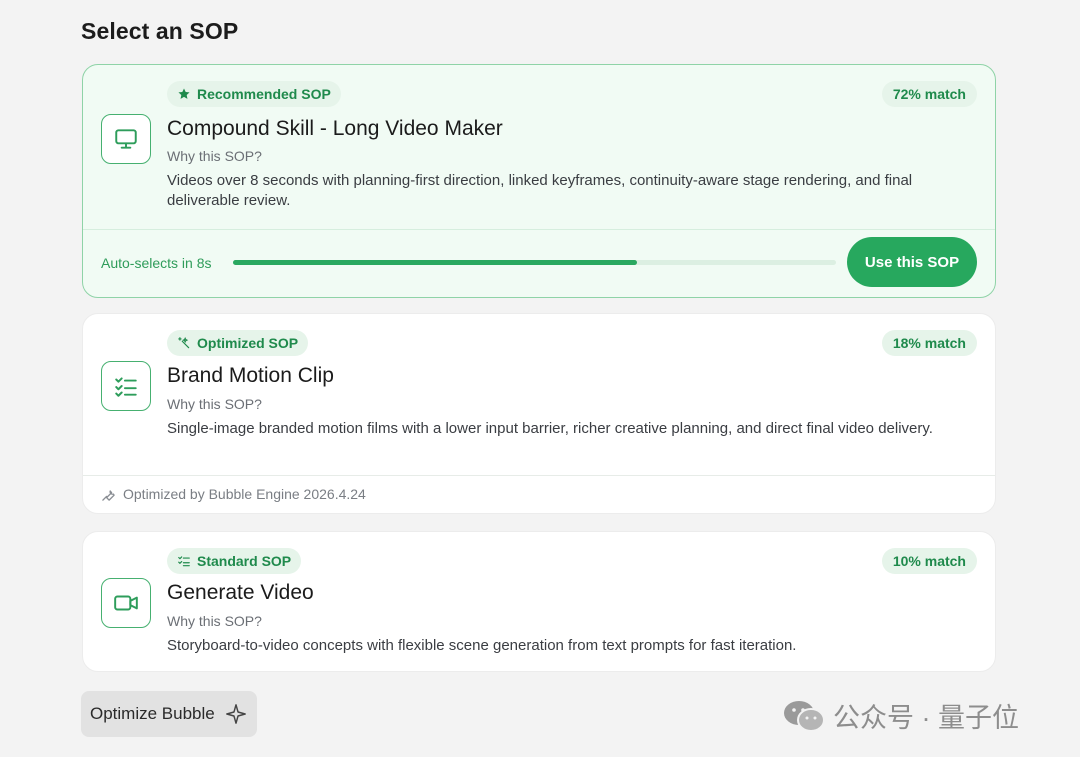  Describe the element at coordinates (184, 561) in the screenshot. I see `list-check-icon` at that location.